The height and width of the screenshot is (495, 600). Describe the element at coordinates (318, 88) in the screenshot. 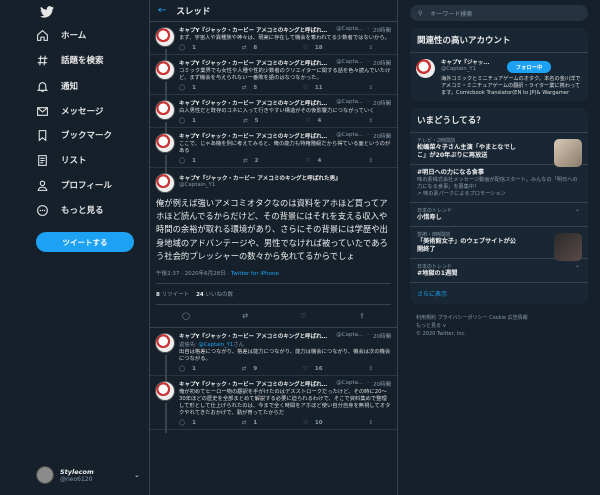

I see `like-count: 11` at that location.